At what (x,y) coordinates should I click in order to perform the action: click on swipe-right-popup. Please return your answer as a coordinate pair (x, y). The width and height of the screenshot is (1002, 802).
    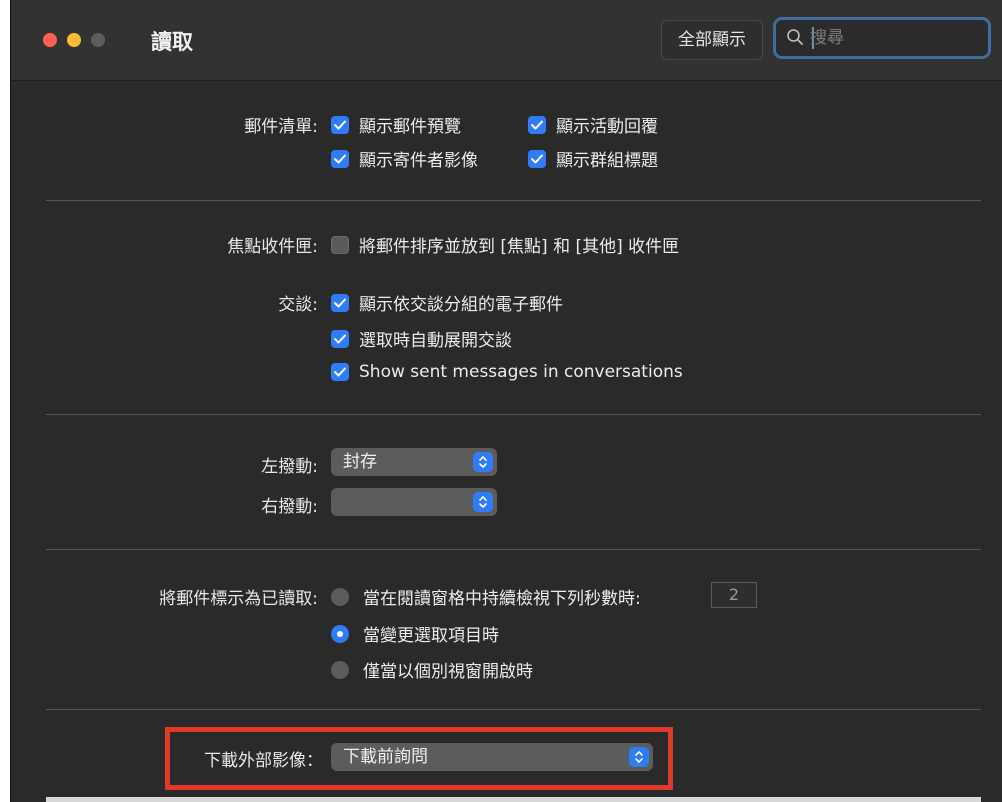
    Looking at the image, I should click on (414, 502).